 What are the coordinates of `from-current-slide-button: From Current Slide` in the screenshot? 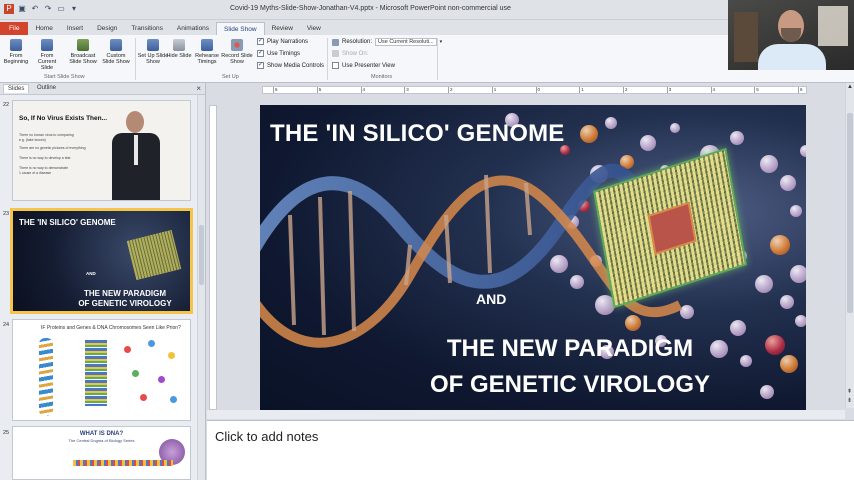 It's located at (47, 55).